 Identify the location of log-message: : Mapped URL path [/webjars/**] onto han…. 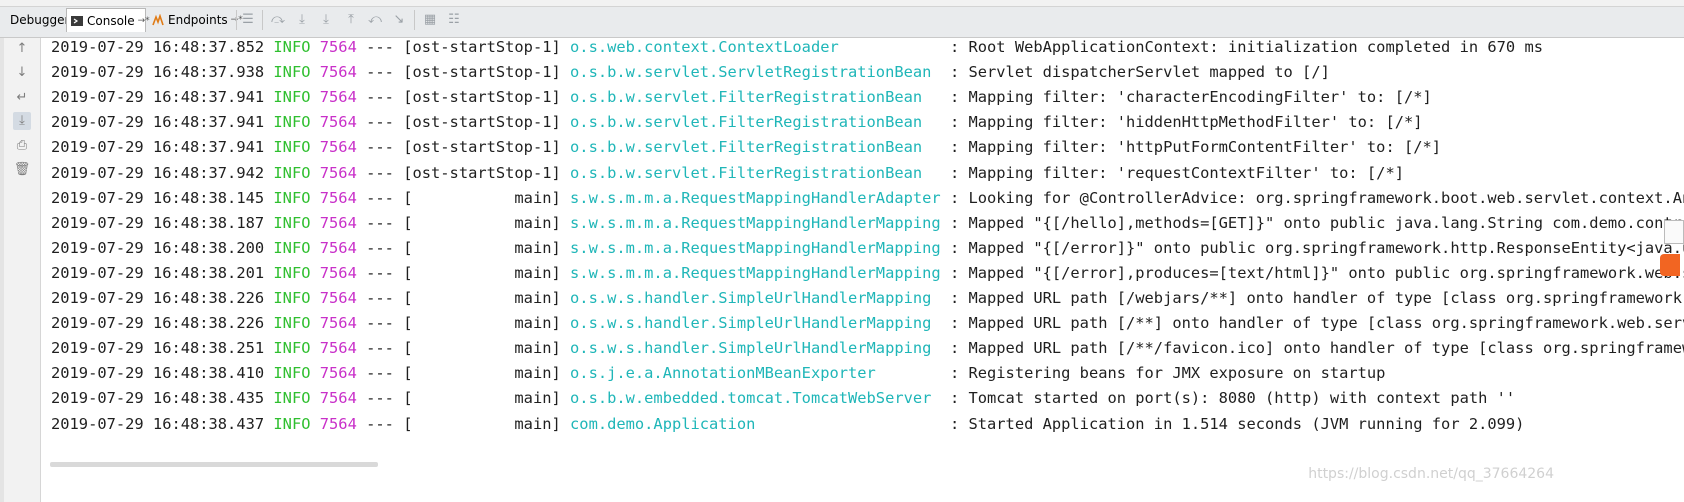
(1316, 298).